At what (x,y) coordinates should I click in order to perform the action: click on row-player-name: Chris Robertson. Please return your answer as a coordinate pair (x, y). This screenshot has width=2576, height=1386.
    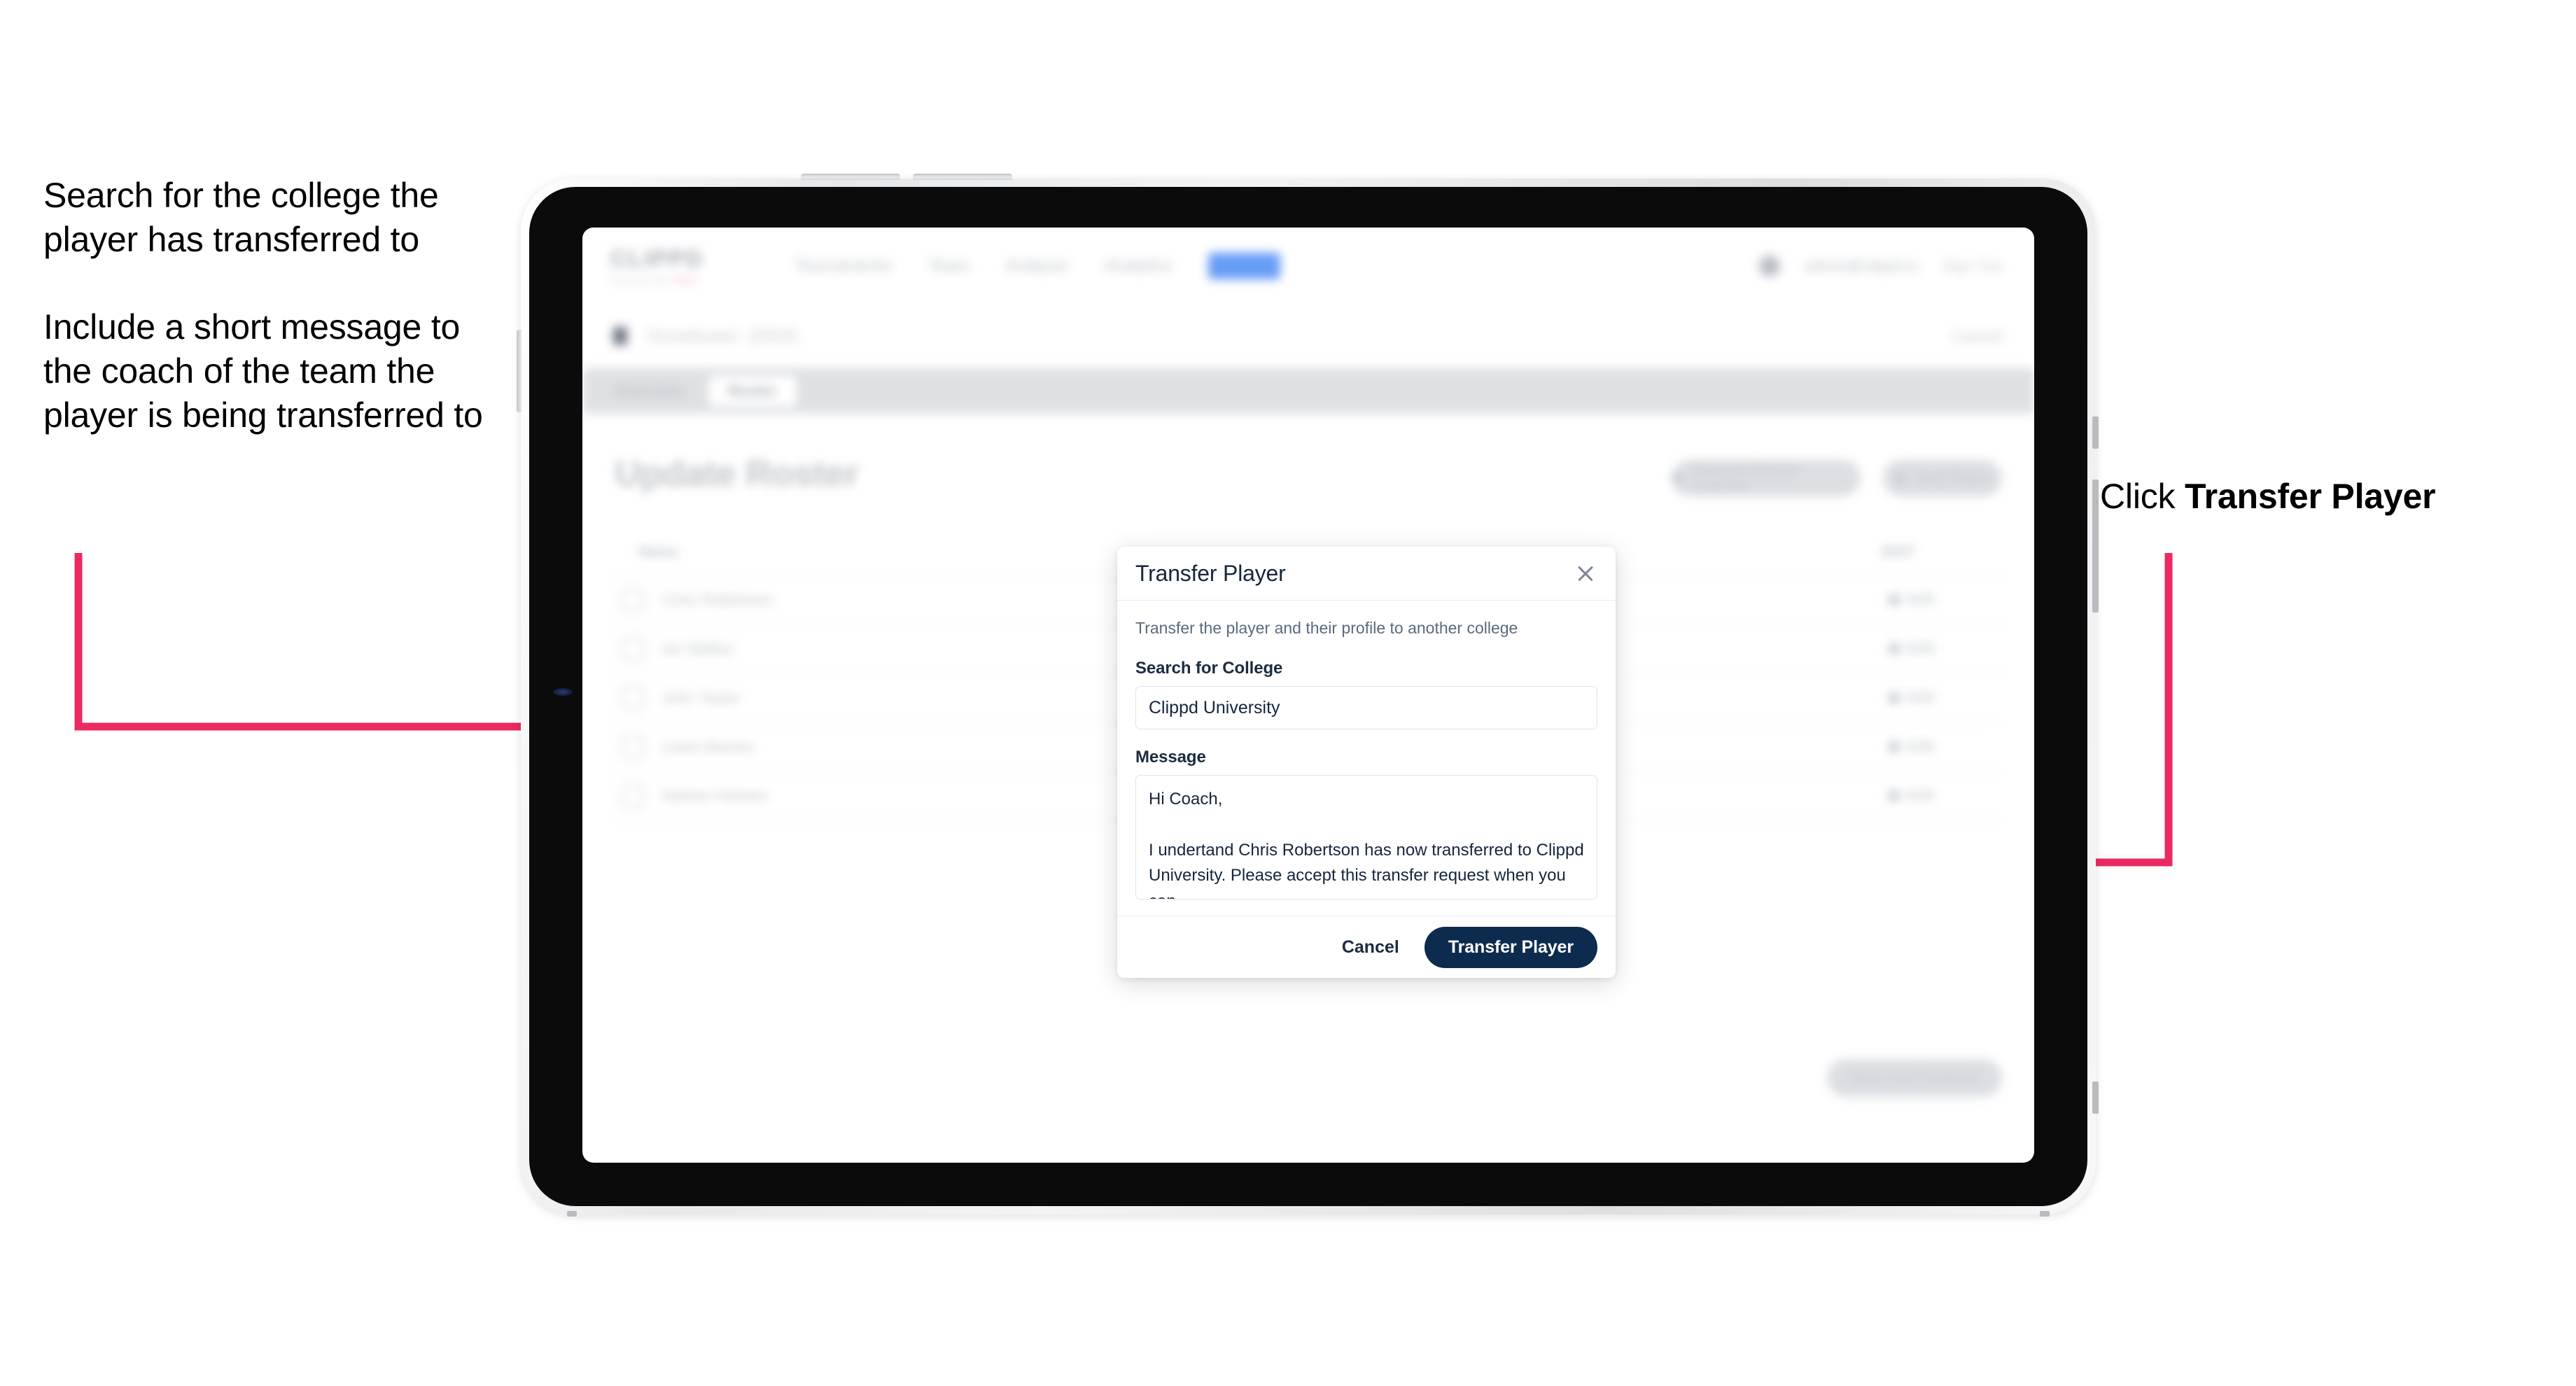
    Looking at the image, I should click on (717, 599).